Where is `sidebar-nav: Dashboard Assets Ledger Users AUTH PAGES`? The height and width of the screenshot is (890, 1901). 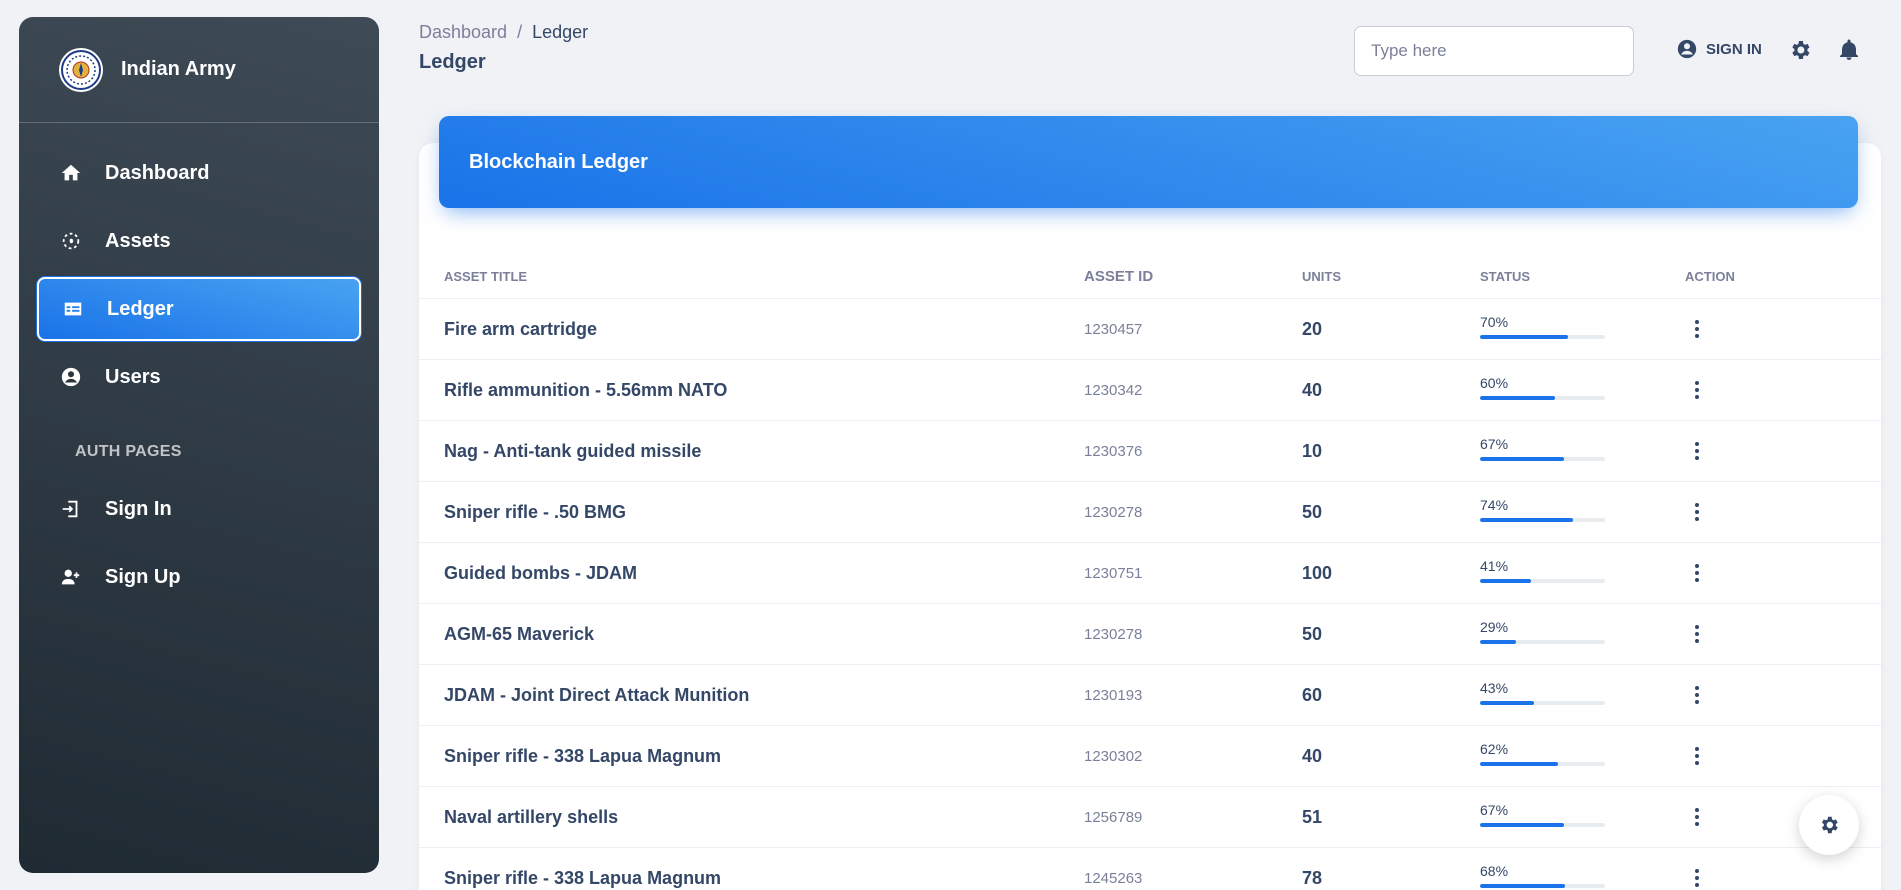 sidebar-nav: Dashboard Assets Ledger Users AUTH PAGES is located at coordinates (199, 366).